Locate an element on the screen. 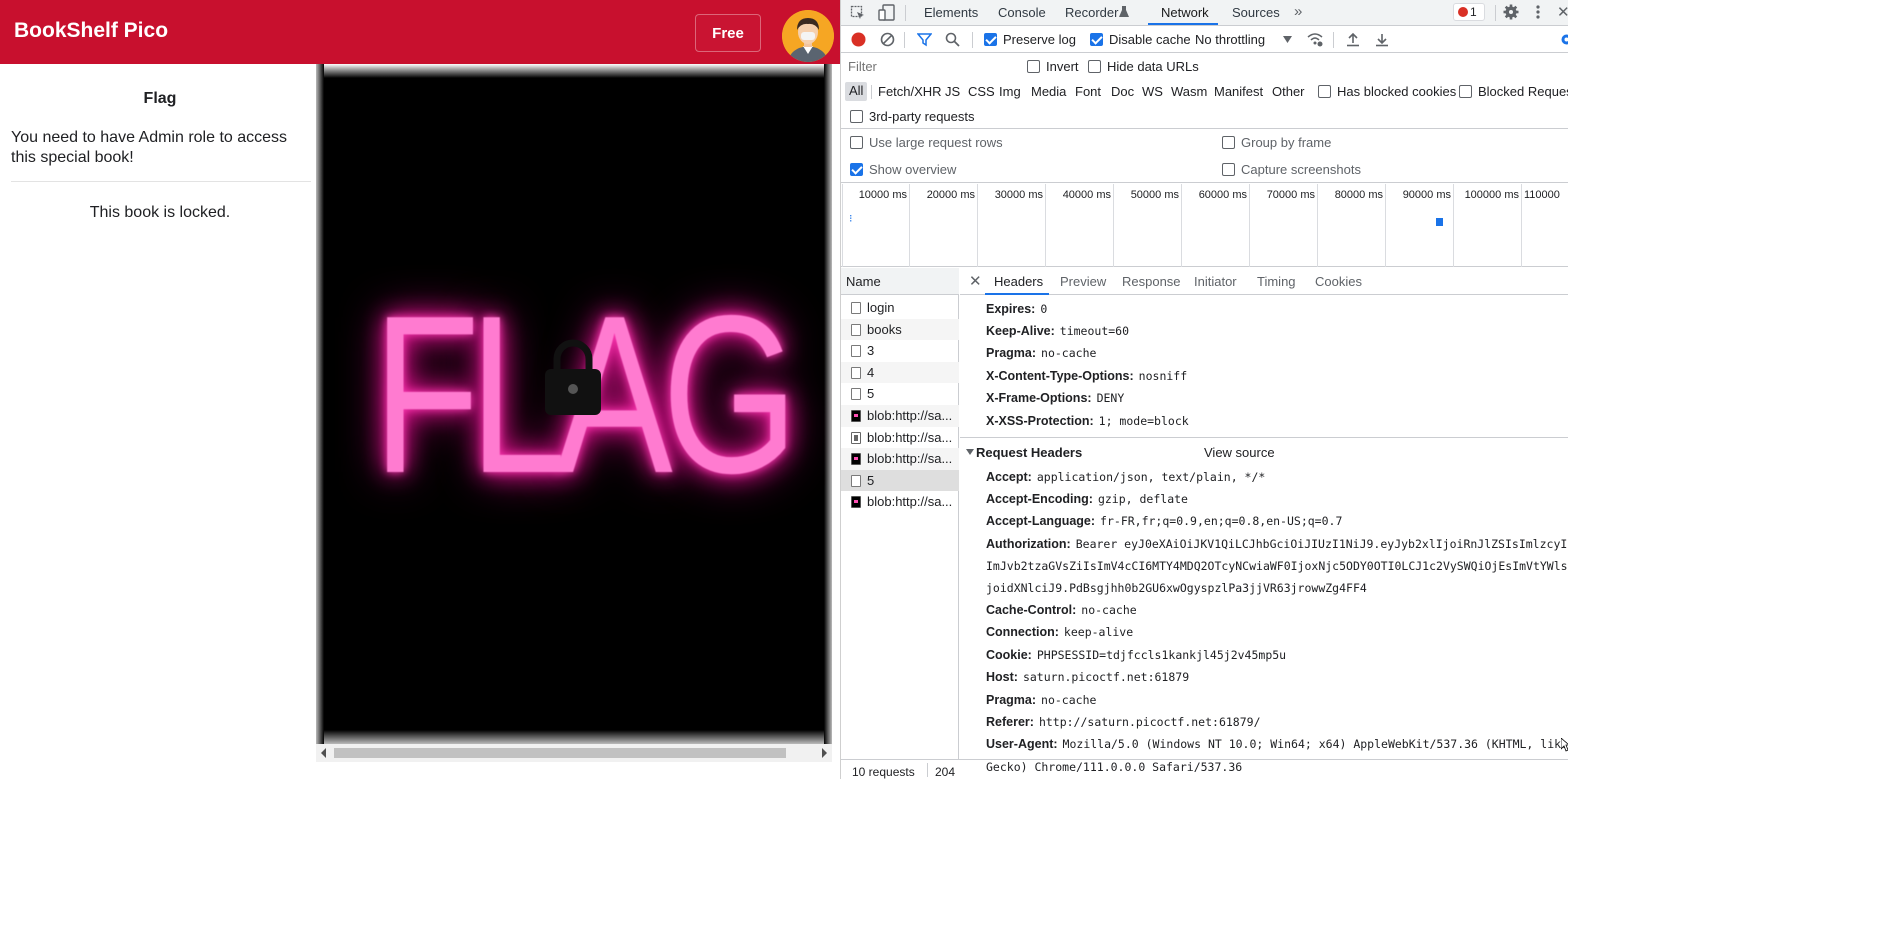  third-party-checkbox is located at coordinates (856, 116).